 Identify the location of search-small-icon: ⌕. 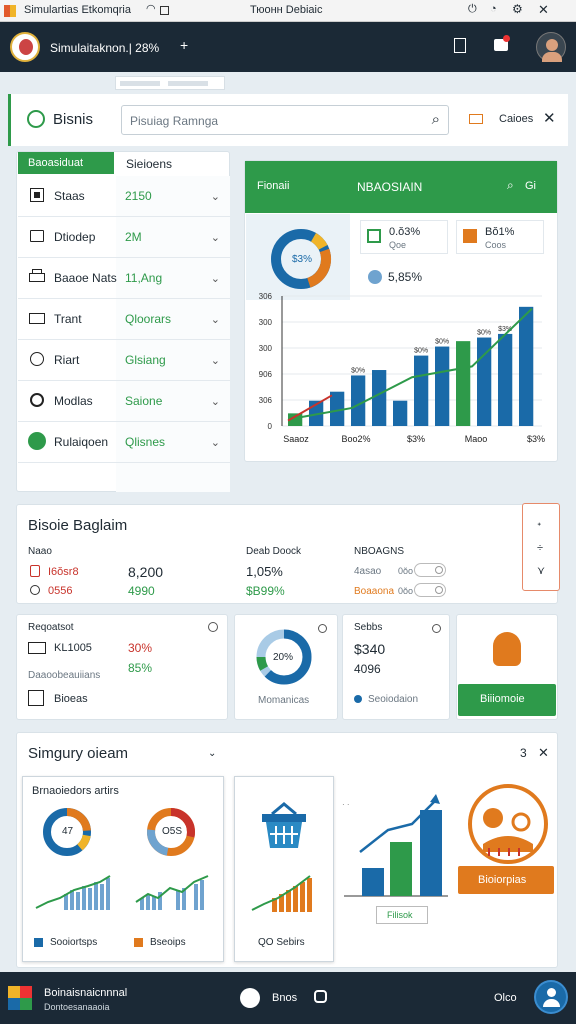
(510, 185).